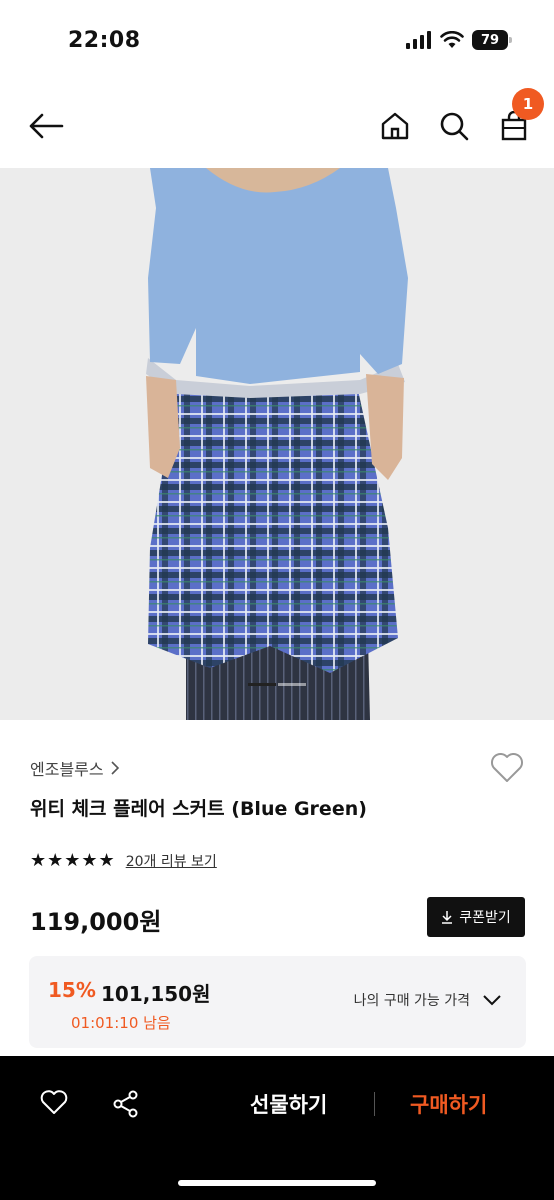 The image size is (554, 1200). I want to click on wishlist-button, so click(507, 770).